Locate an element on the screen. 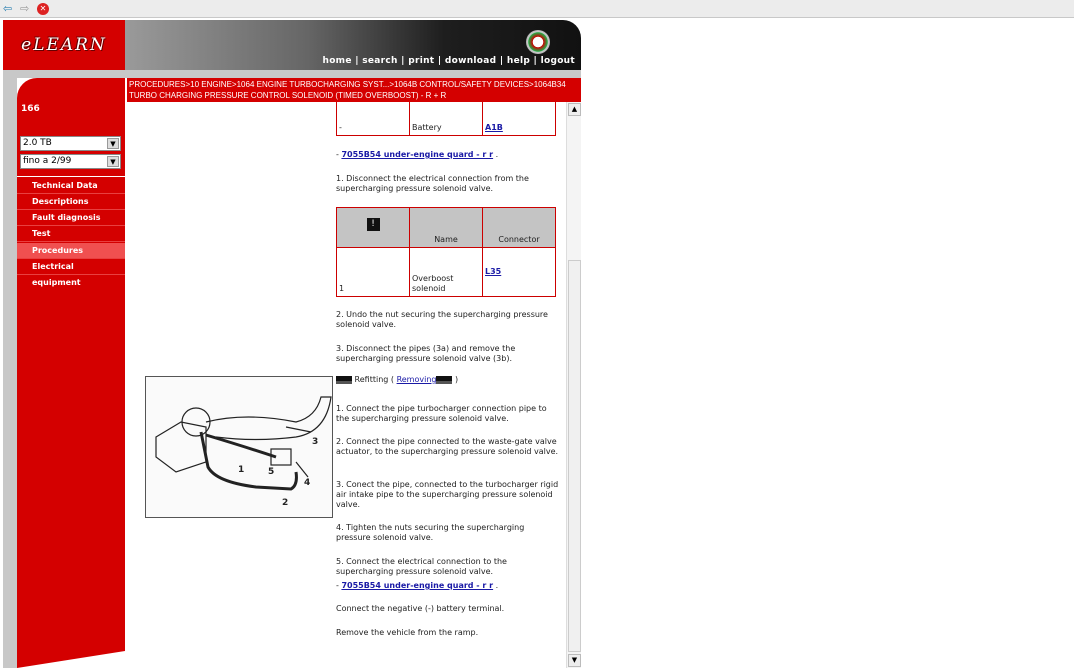 Image resolution: width=1074 pixels, height=671 pixels. nav-logout: logout is located at coordinates (558, 61).